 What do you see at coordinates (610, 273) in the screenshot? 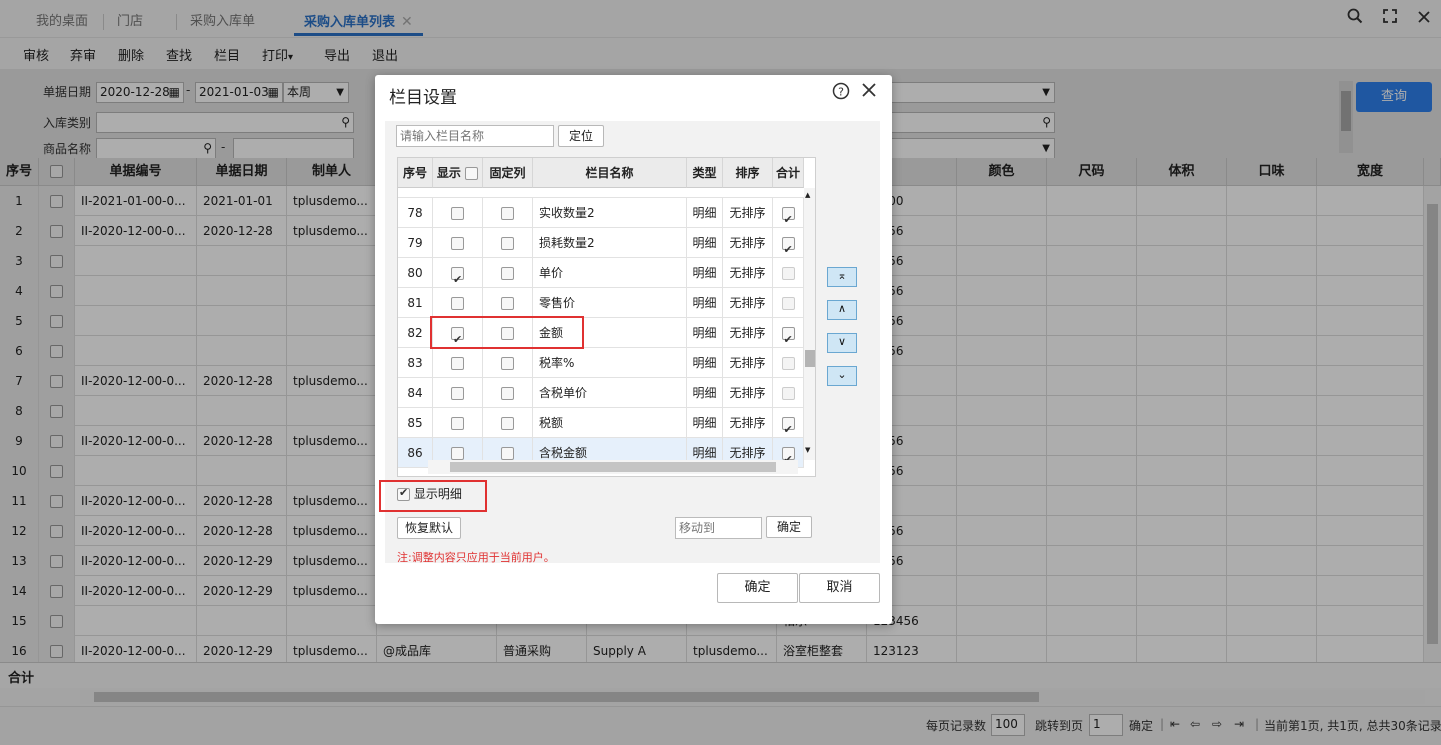
I see `column-name: 单价` at bounding box center [610, 273].